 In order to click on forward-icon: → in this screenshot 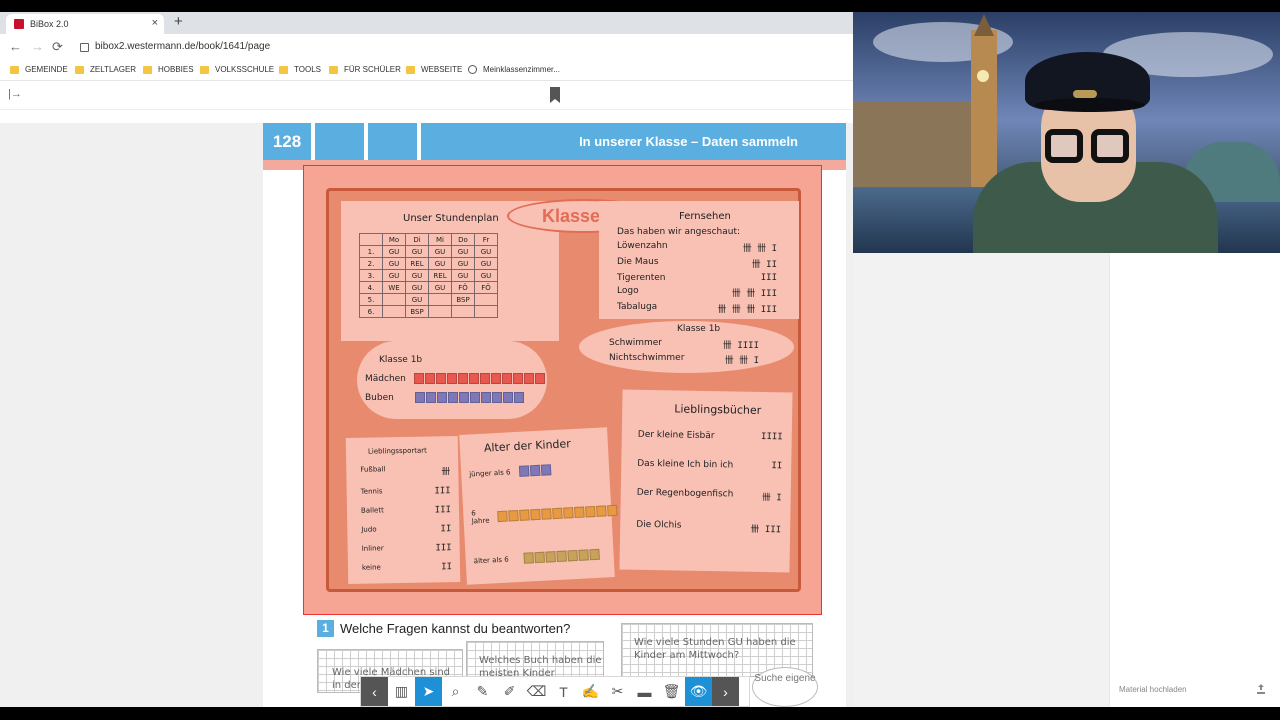, I will do `click(37, 46)`.